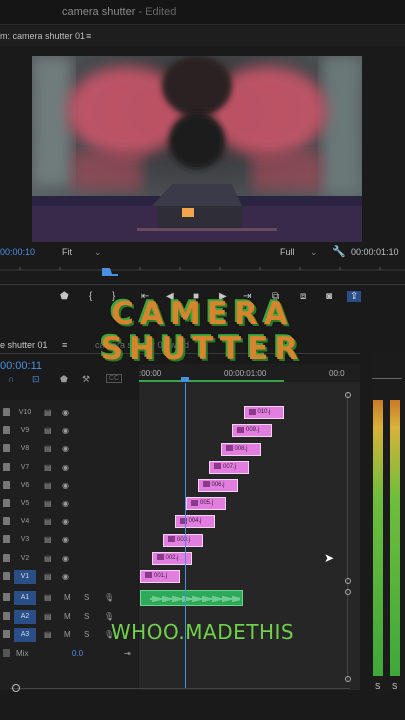 Image resolution: width=405 pixels, height=720 pixels. What do you see at coordinates (25, 504) in the screenshot?
I see `track-label: V5` at bounding box center [25, 504].